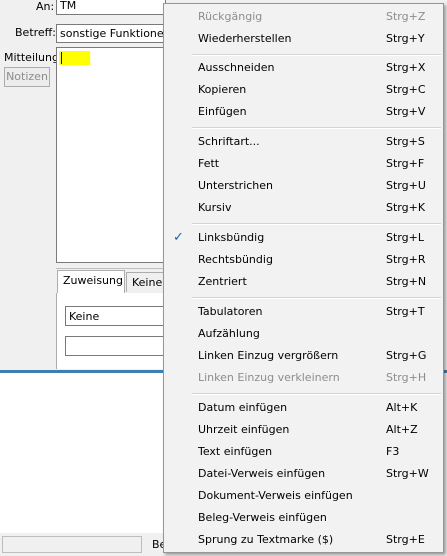  Describe the element at coordinates (266, 539) in the screenshot. I see `menu-item-label: Sprung zu Textmarke ($)` at that location.